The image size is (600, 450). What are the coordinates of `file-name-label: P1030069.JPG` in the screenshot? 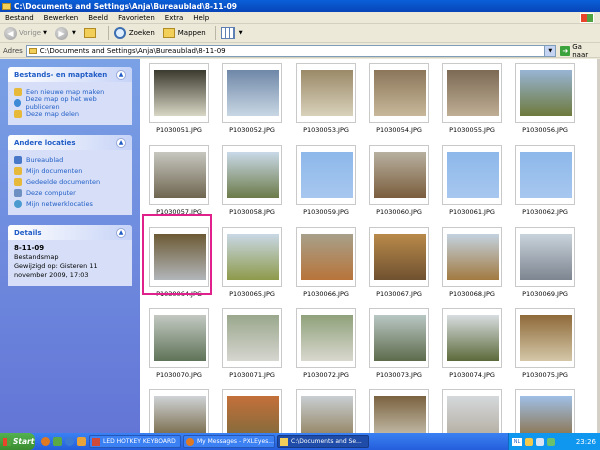 It's located at (545, 294).